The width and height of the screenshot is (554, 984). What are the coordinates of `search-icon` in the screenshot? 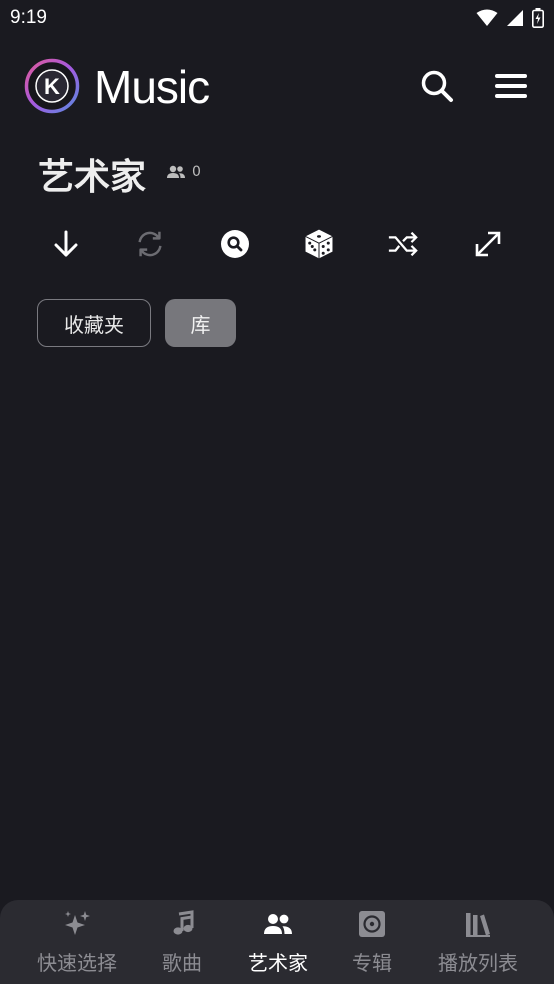 It's located at (437, 86).